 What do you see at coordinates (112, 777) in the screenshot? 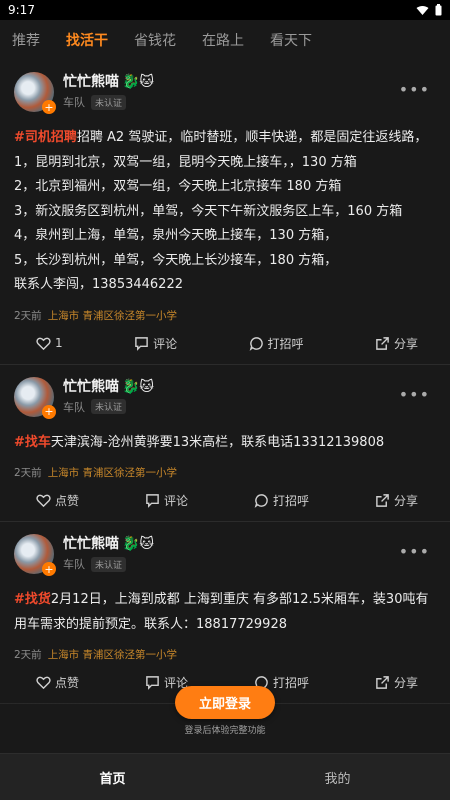
I see `nav-home: 首页` at bounding box center [112, 777].